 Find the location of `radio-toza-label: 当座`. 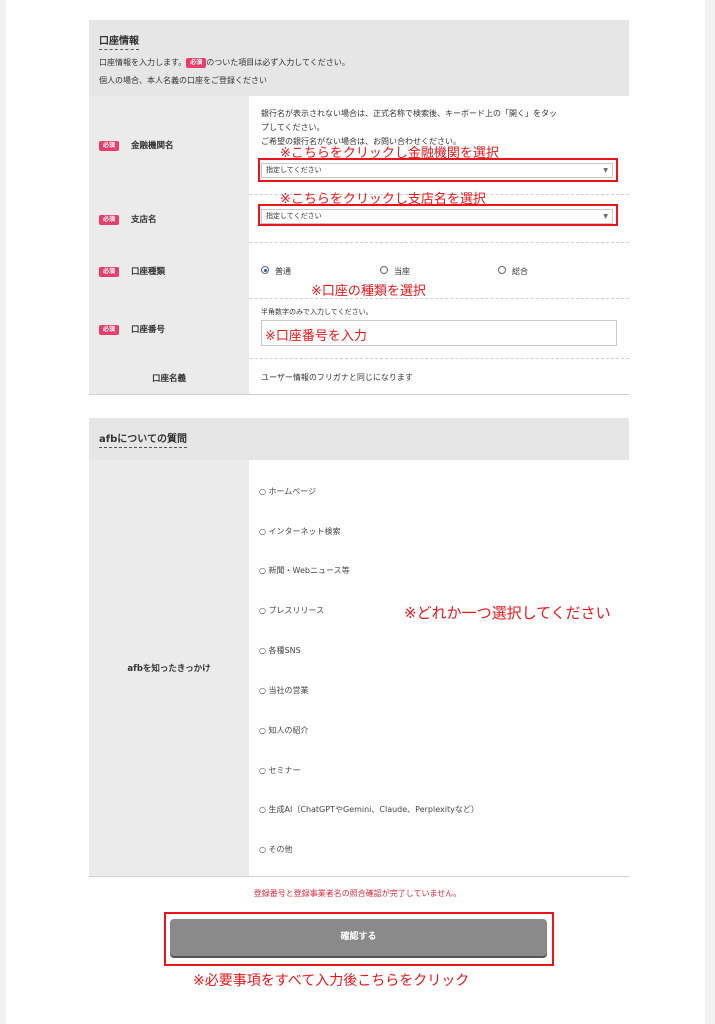

radio-toza-label: 当座 is located at coordinates (402, 271).